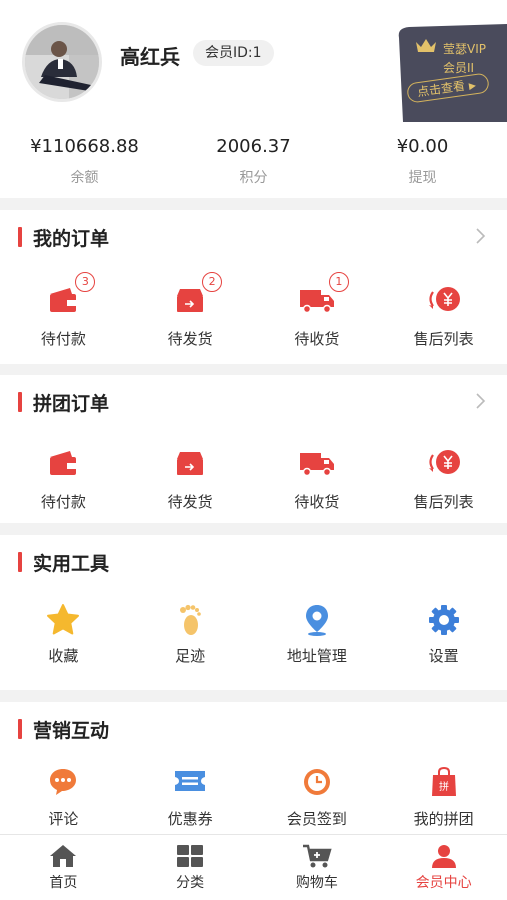 Image resolution: width=507 pixels, height=900 pixels. I want to click on profile-header: 高红兵 会员ID:1 莹瑟VIP 会员II 点击查看 ▶, so click(253, 61).